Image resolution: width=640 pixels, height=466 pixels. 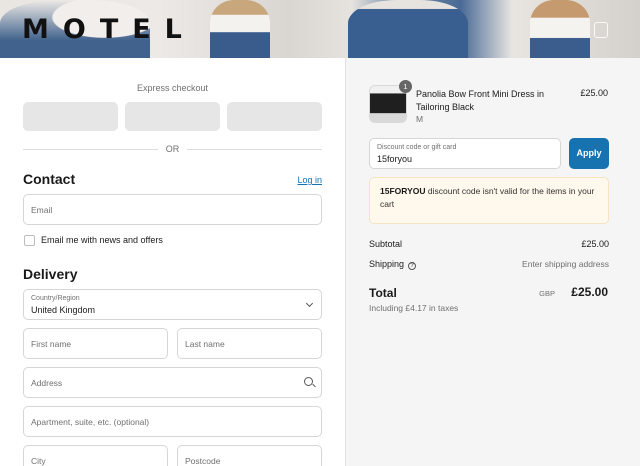 What do you see at coordinates (320, 29) in the screenshot?
I see `header-banner: MOTEL` at bounding box center [320, 29].